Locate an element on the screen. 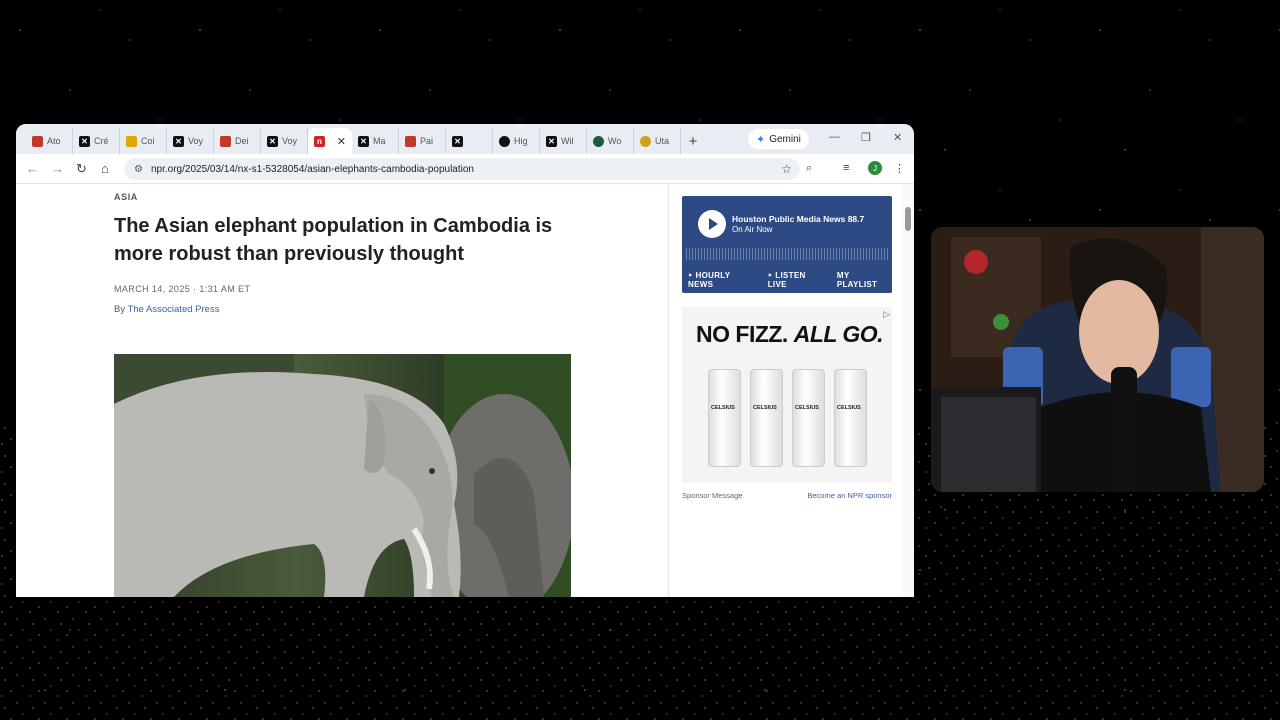 This screenshot has height=720, width=1280. browser-tab: ✕ is located at coordinates (469, 141).